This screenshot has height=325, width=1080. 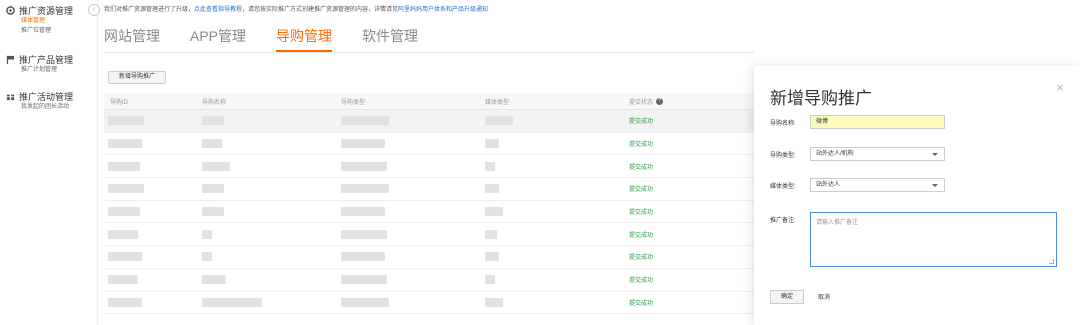 I want to click on sidebar-item-media: 媒体管理, so click(x=47, y=21).